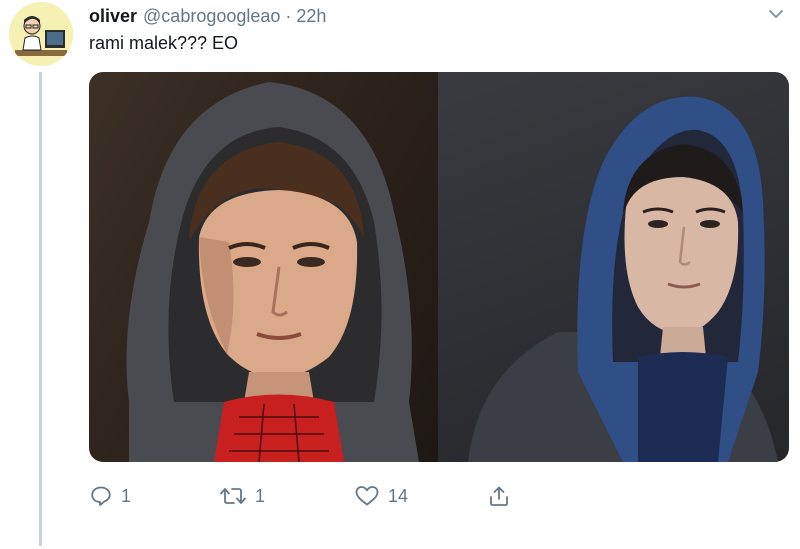 This screenshot has height=549, width=800. Describe the element at coordinates (101, 496) in the screenshot. I see `reply-icon` at that location.